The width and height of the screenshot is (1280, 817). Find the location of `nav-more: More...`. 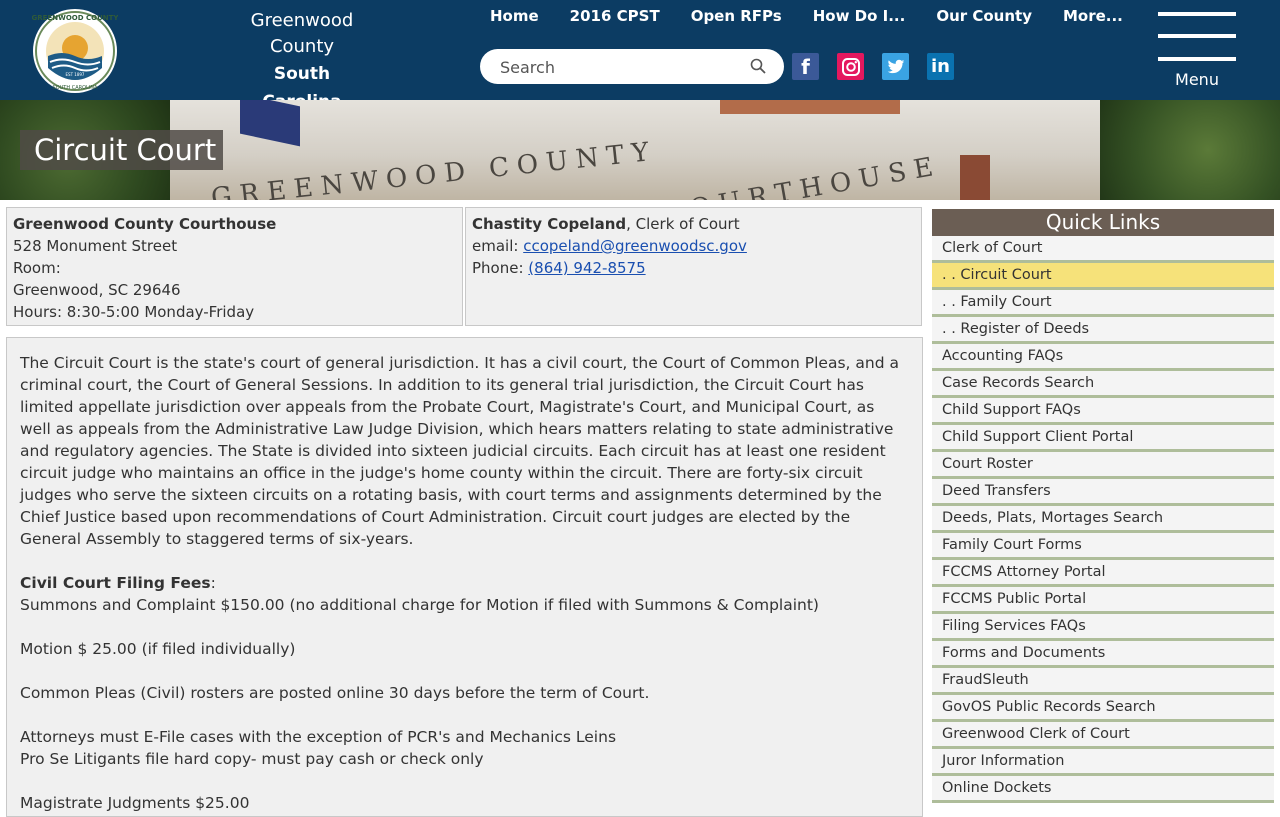

nav-more: More... is located at coordinates (1093, 16).